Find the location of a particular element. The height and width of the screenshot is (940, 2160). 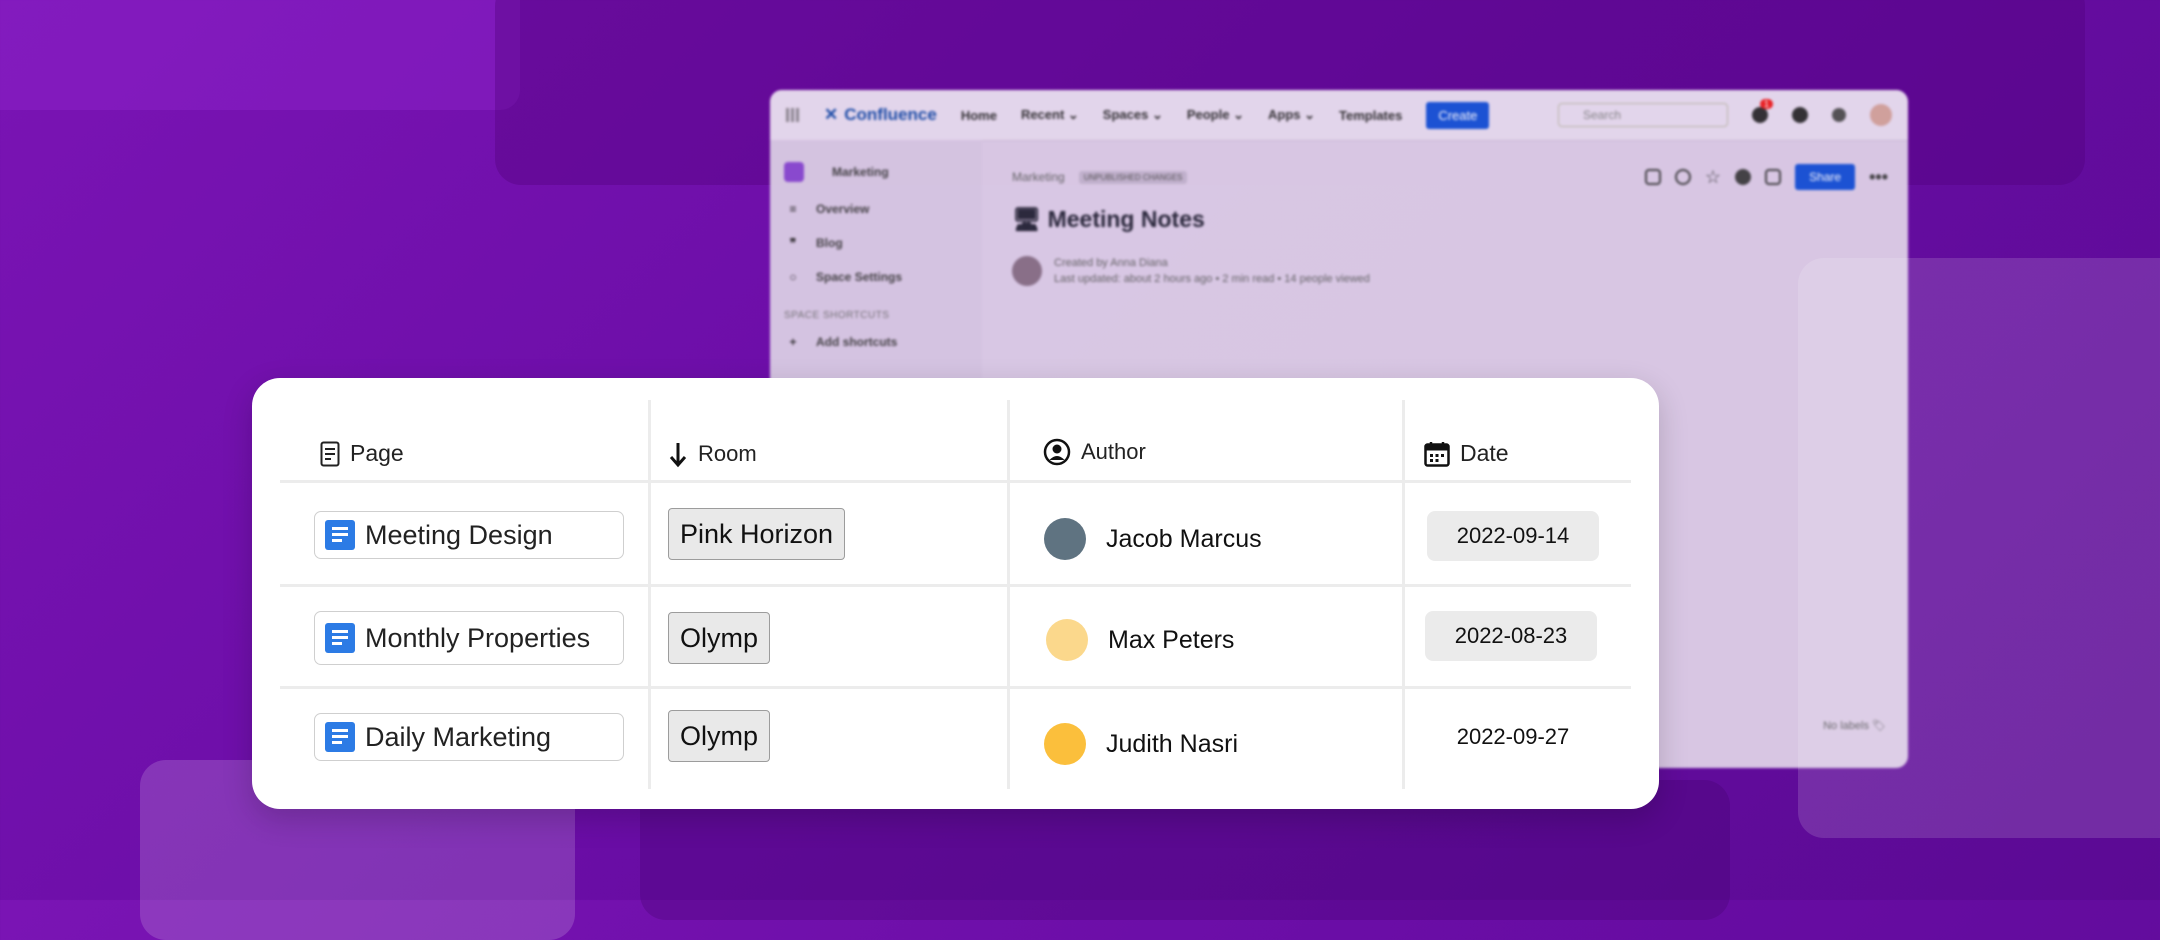

table-row: Meeting Design is located at coordinates (469, 535).